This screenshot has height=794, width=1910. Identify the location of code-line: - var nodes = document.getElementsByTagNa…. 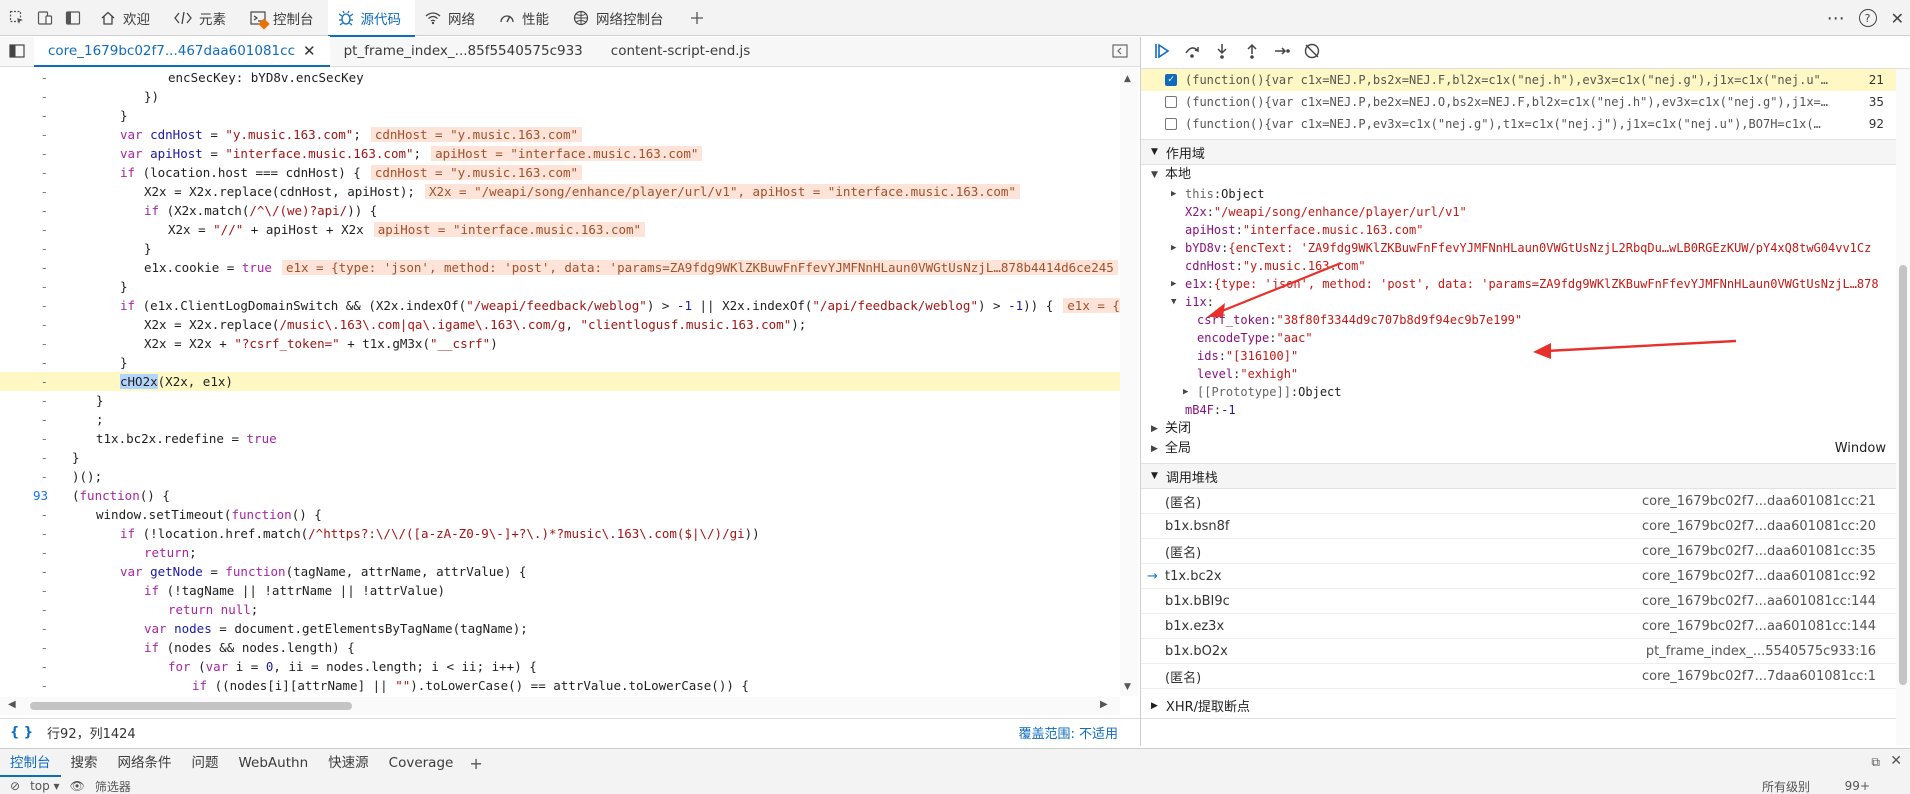
(560, 628).